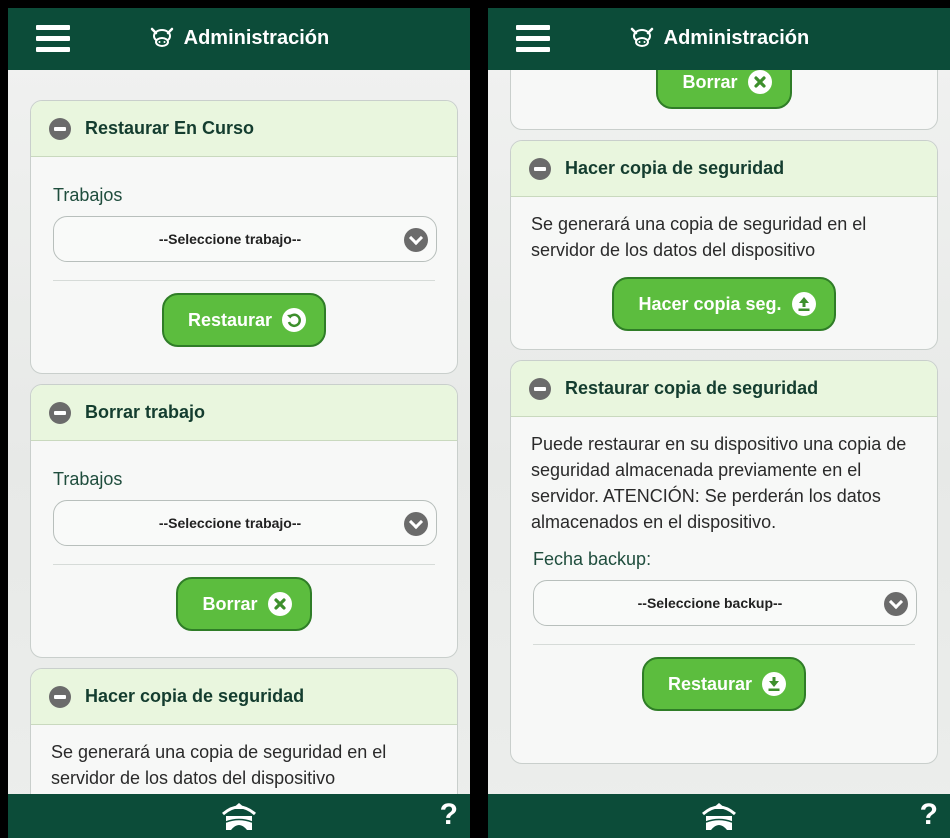 The height and width of the screenshot is (838, 950). What do you see at coordinates (692, 388) in the screenshot?
I see `card-title: Restaurar copia de seguridad` at bounding box center [692, 388].